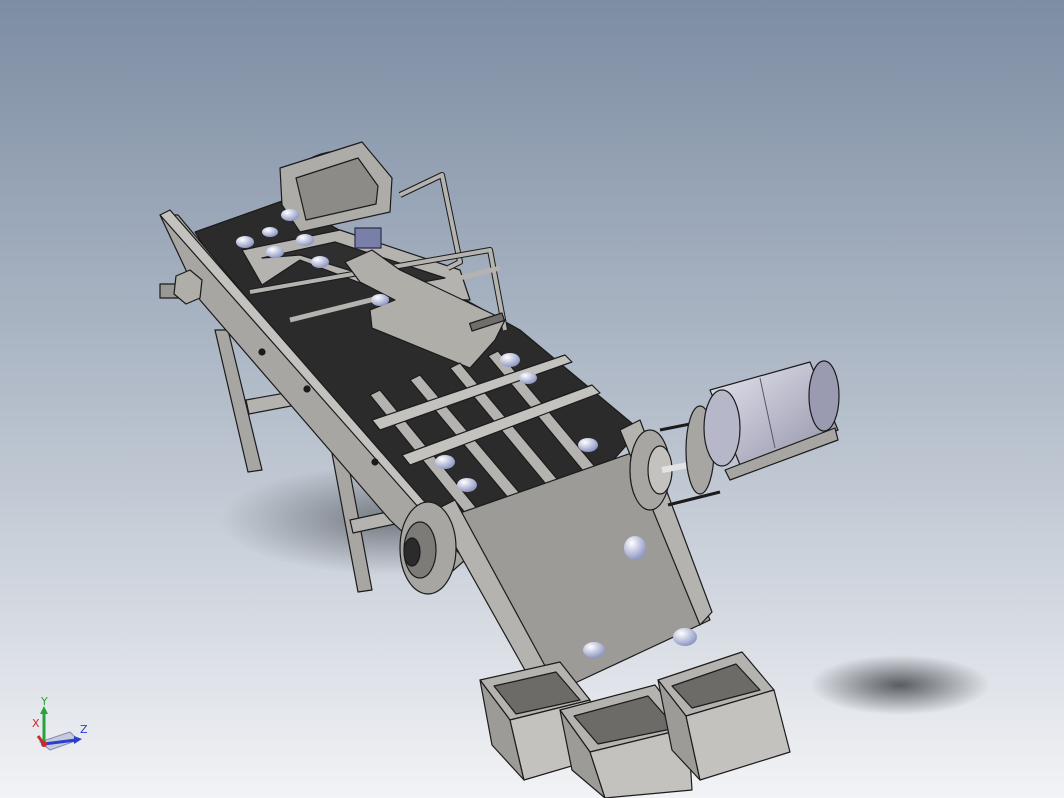 The width and height of the screenshot is (1064, 798). I want to click on triad-x-label: X, so click(36, 723).